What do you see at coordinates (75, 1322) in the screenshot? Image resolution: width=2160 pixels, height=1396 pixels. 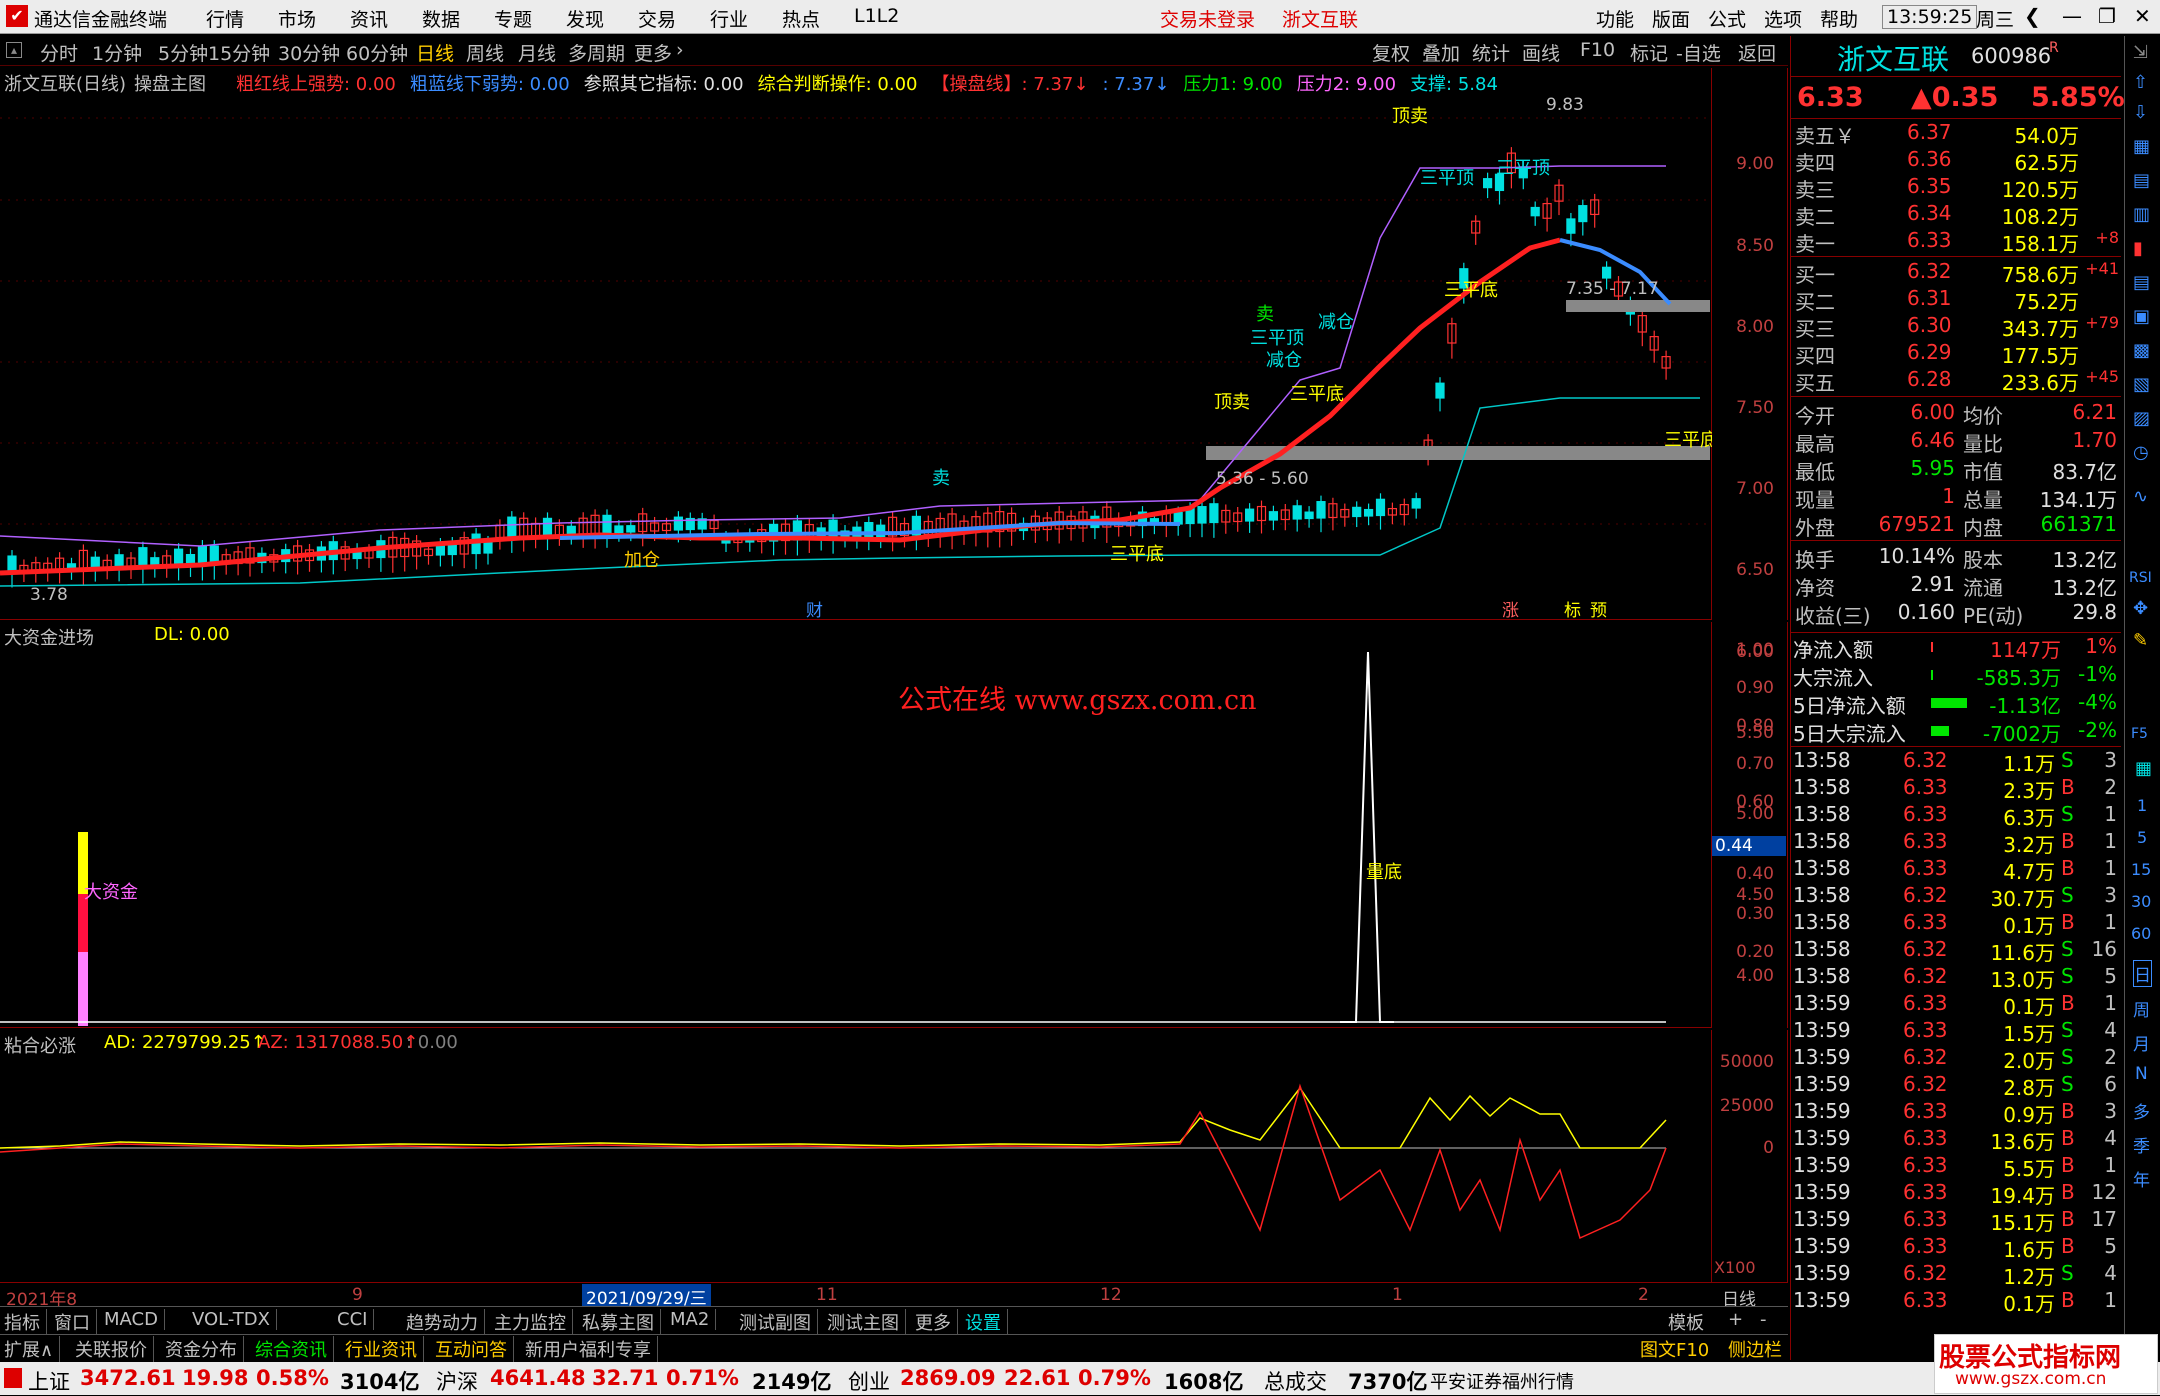 I see `indicator-tab: 窗口` at bounding box center [75, 1322].